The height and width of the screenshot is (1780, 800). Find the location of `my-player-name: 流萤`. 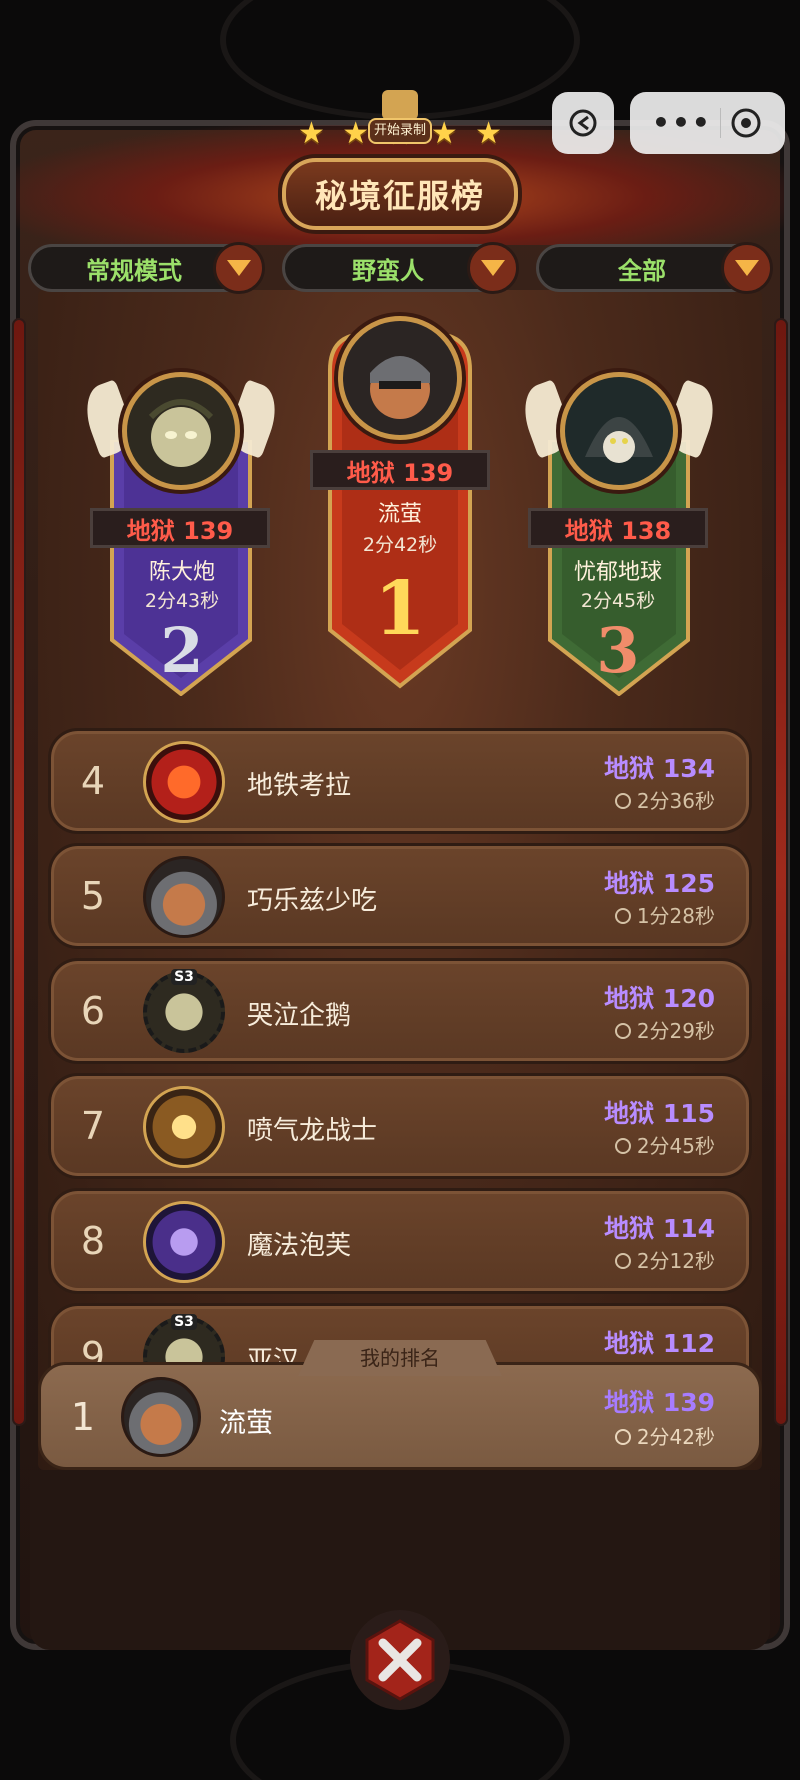

my-player-name: 流萤 is located at coordinates (246, 1423).